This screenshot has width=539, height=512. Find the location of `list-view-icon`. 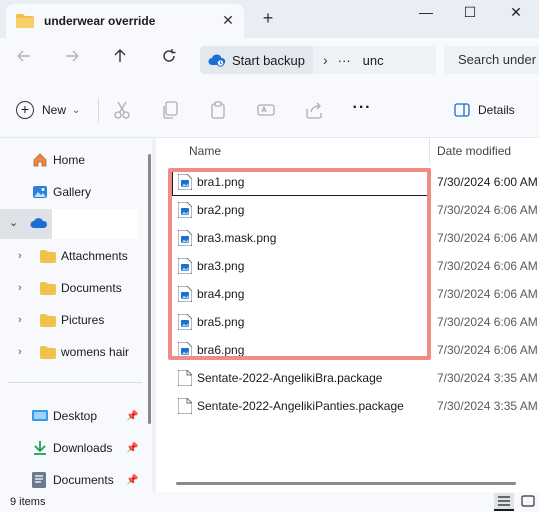

list-view-icon is located at coordinates (504, 501).